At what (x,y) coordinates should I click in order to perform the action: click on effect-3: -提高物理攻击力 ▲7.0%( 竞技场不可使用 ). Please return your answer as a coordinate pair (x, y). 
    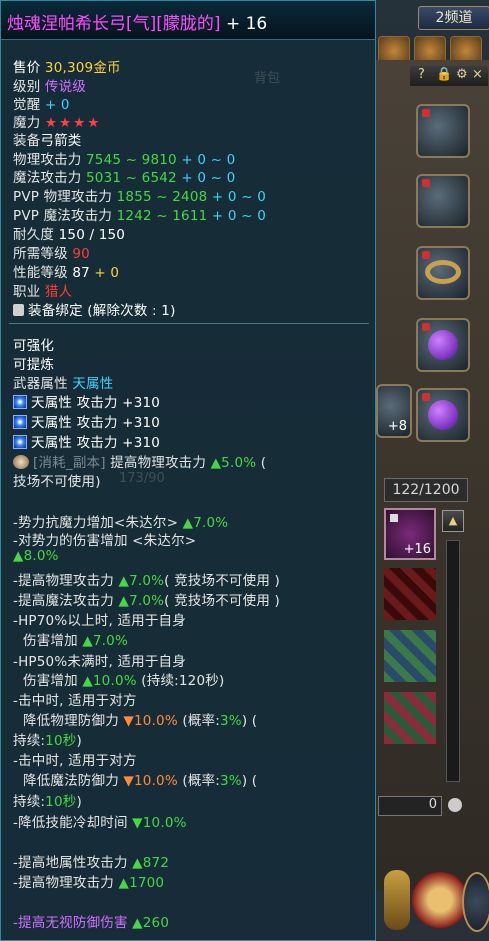
    Looking at the image, I should click on (146, 581).